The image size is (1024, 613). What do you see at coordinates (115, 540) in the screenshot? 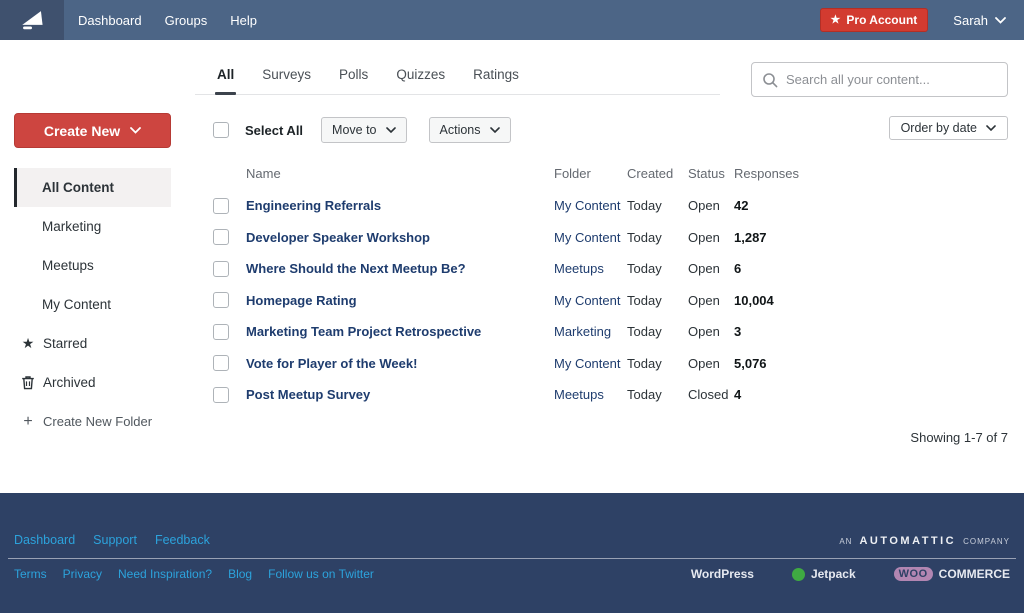
I see `footer-link-support: Support` at bounding box center [115, 540].